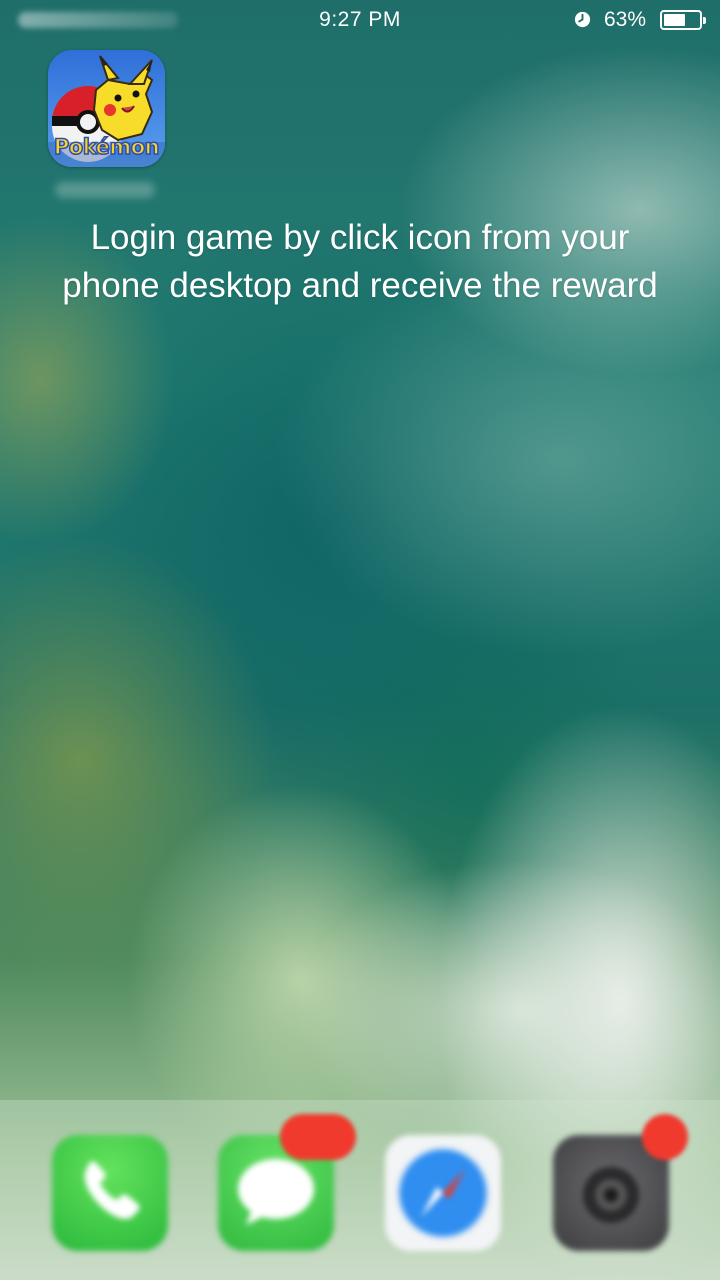 The width and height of the screenshot is (720, 1280). I want to click on battery-icon, so click(683, 20).